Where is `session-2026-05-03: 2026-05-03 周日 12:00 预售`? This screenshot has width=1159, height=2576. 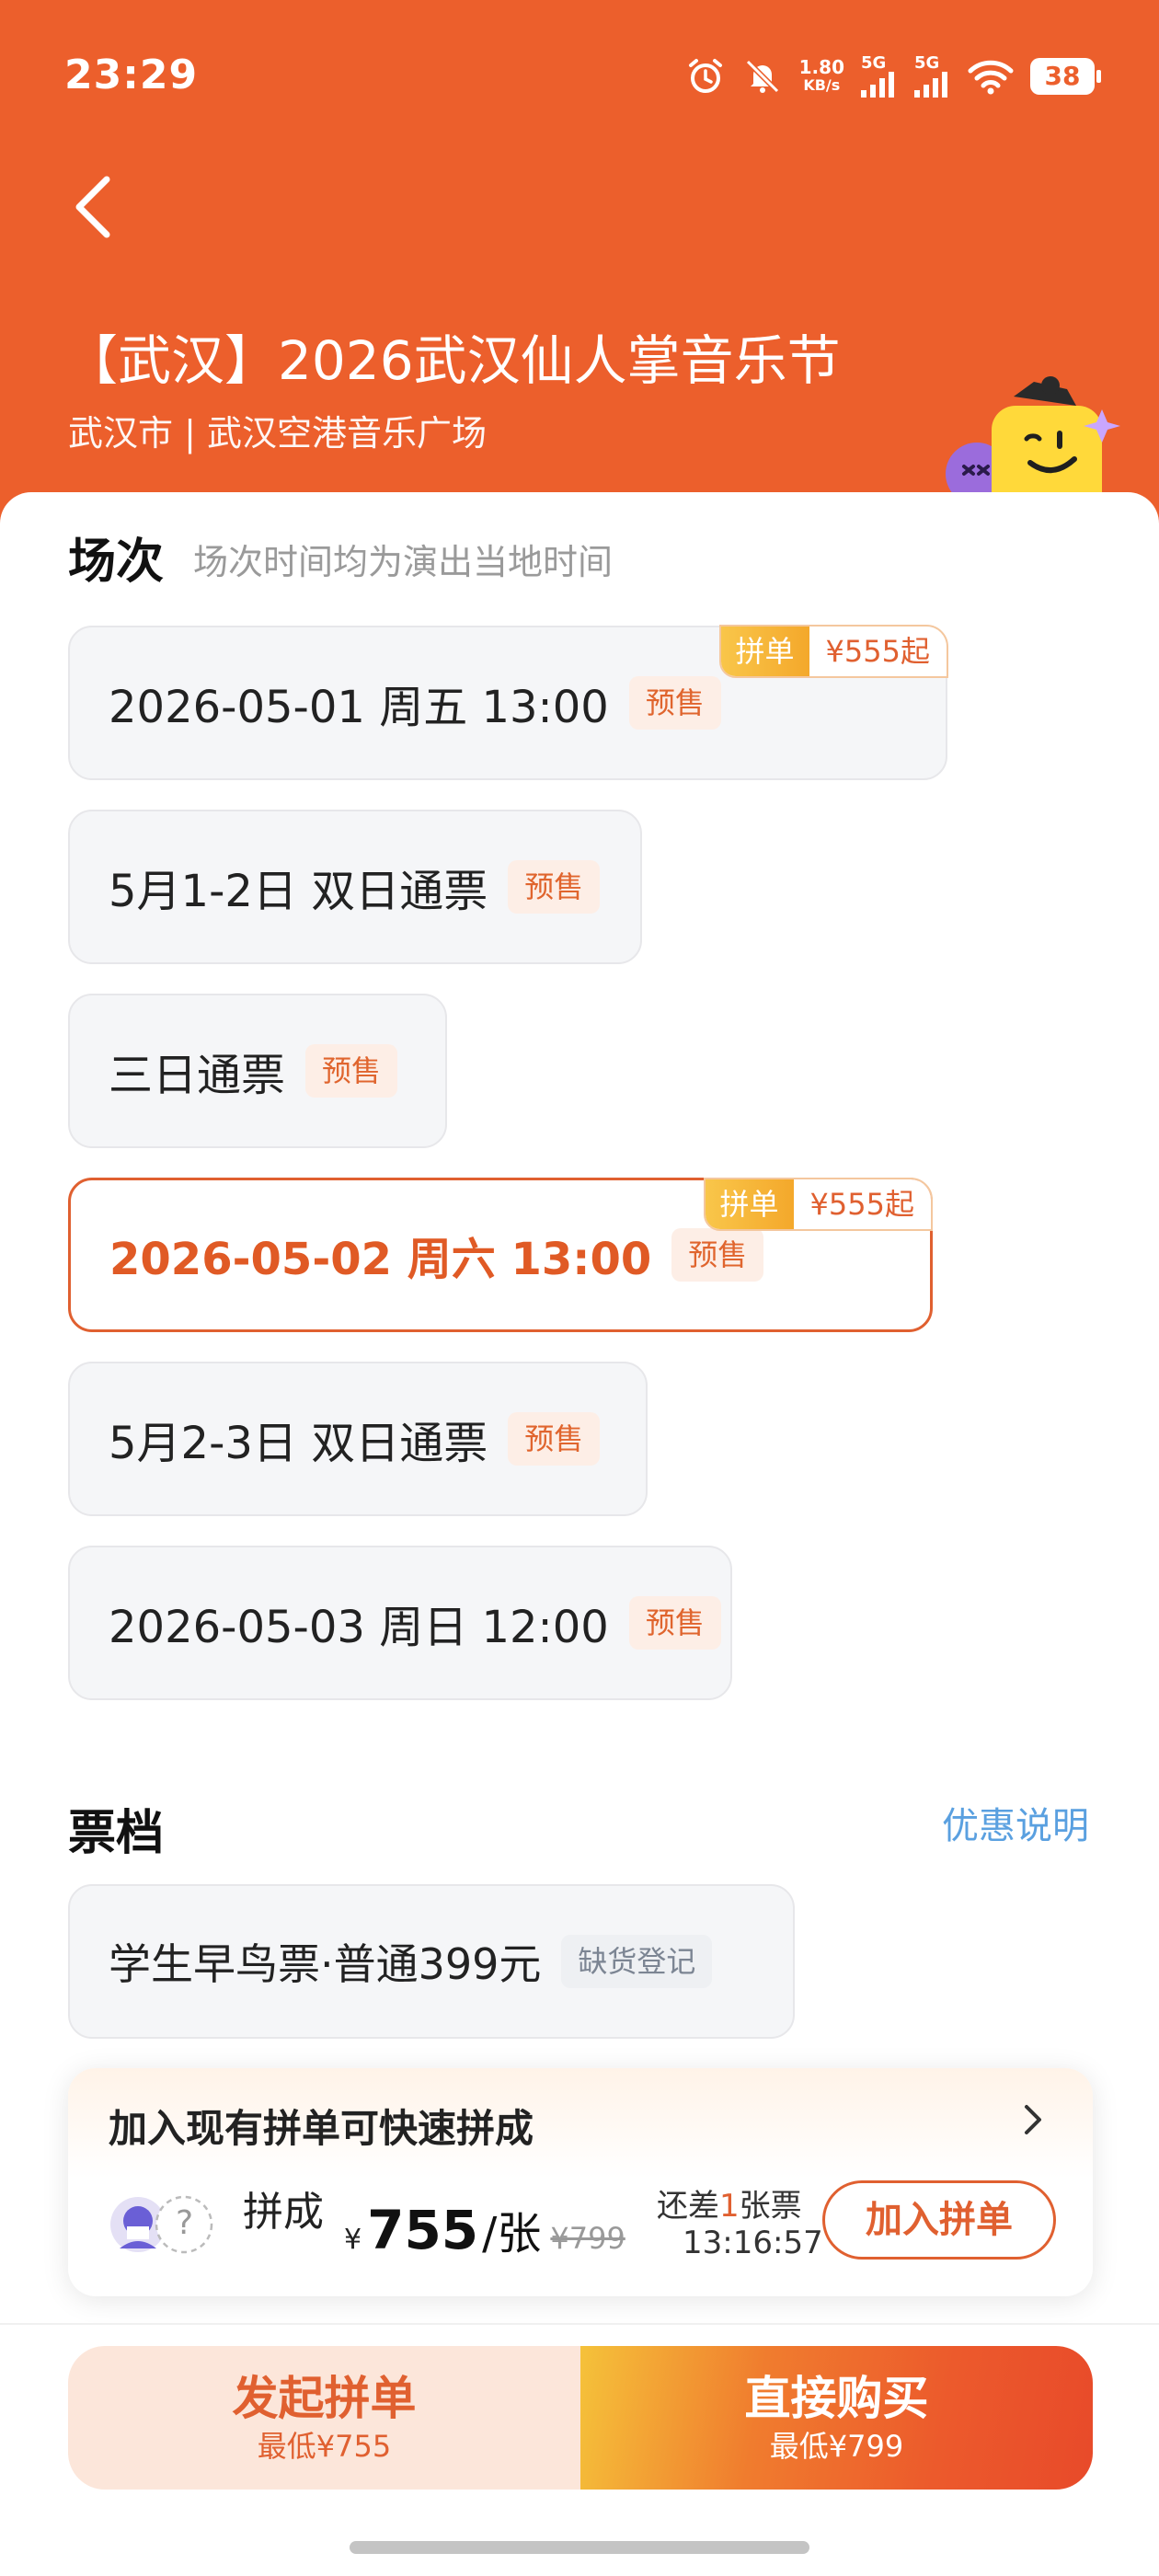
session-2026-05-03: 2026-05-03 周日 12:00 预售 is located at coordinates (400, 1623).